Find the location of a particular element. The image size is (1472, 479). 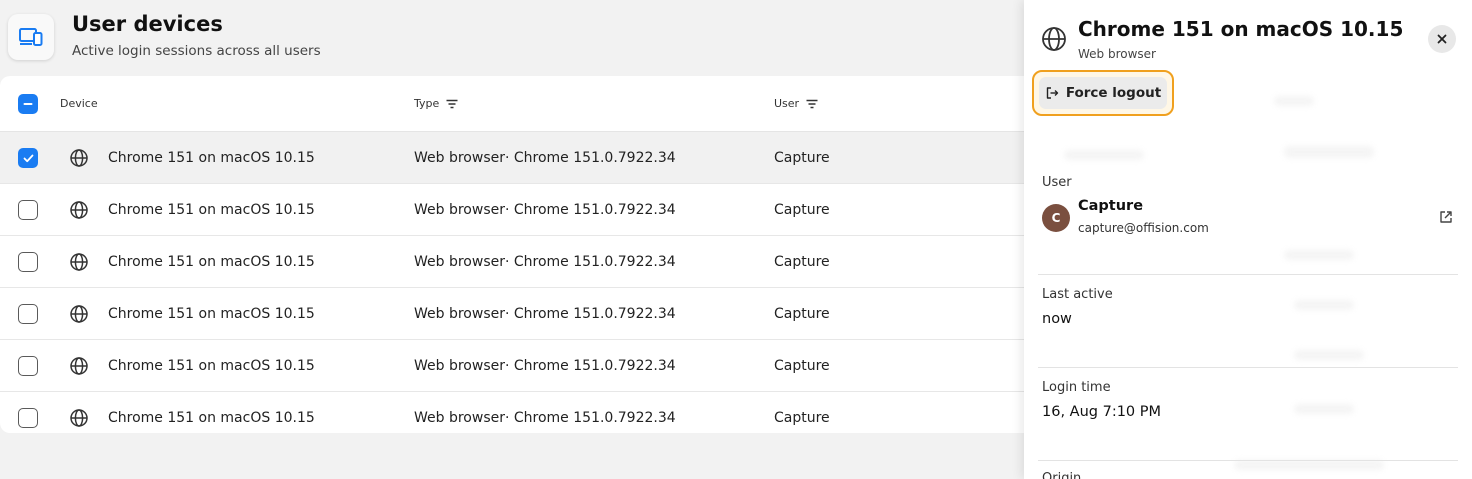

column-header-type: Type is located at coordinates (436, 103).